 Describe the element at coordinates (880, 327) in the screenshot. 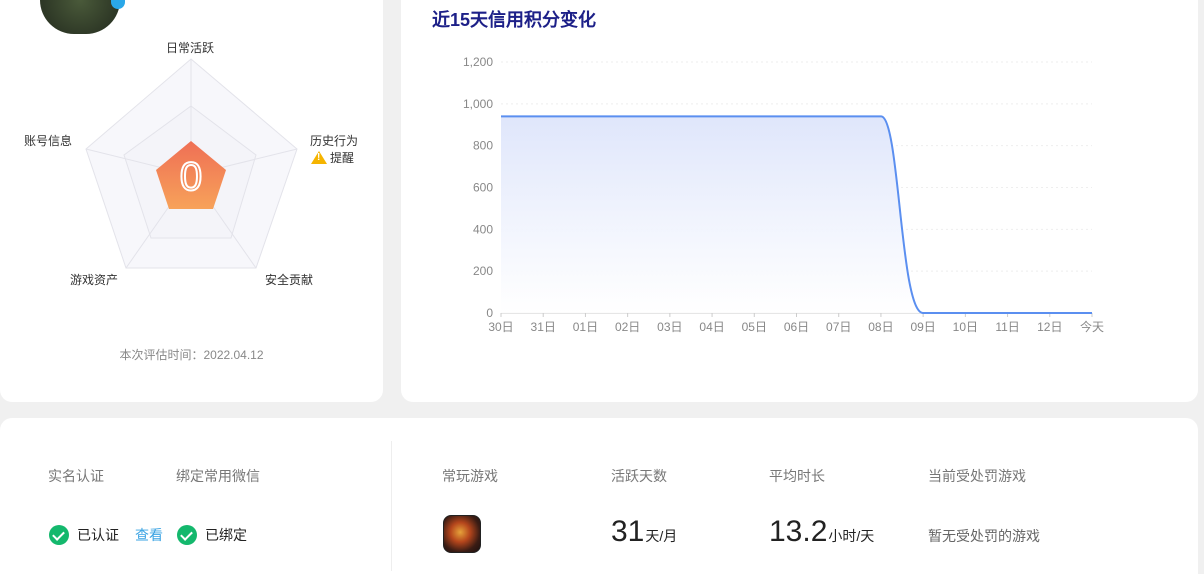

I see `x-tick-label: 08日` at that location.